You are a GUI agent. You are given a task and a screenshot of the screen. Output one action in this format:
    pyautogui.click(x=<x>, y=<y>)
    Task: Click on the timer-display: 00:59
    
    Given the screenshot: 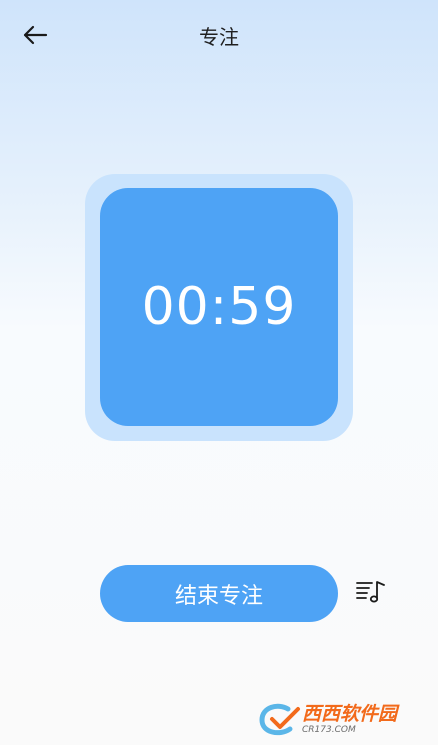 What is the action you would take?
    pyautogui.click(x=219, y=307)
    